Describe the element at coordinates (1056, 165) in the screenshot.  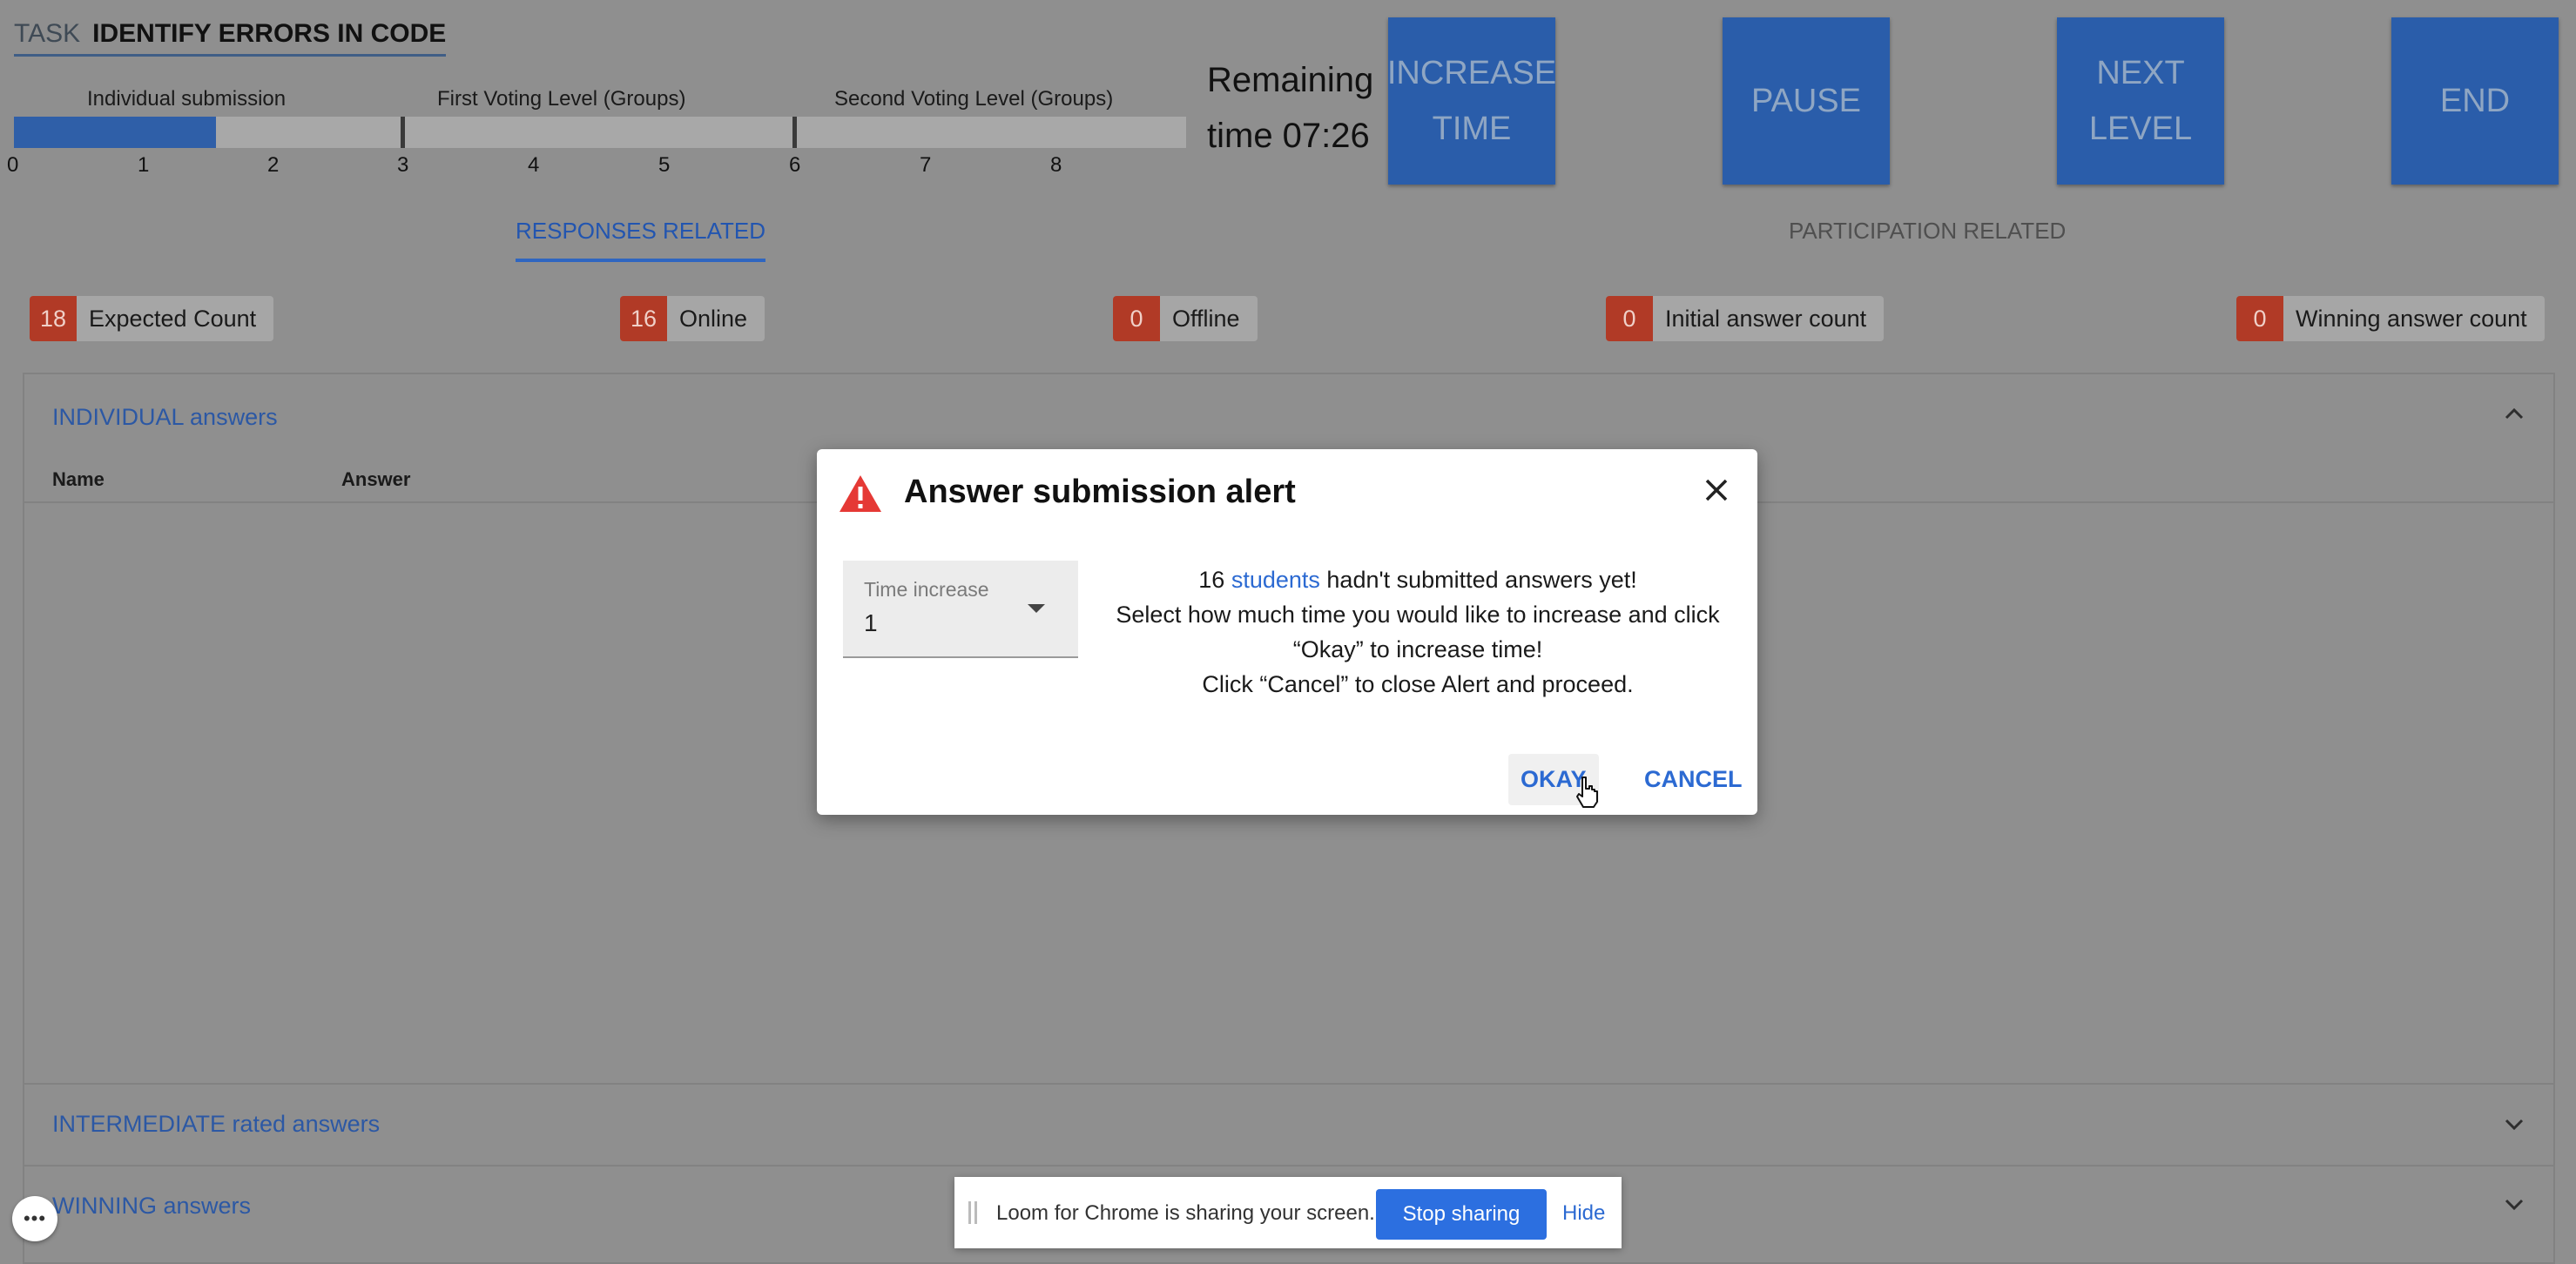
I see `progress-tick: 8` at that location.